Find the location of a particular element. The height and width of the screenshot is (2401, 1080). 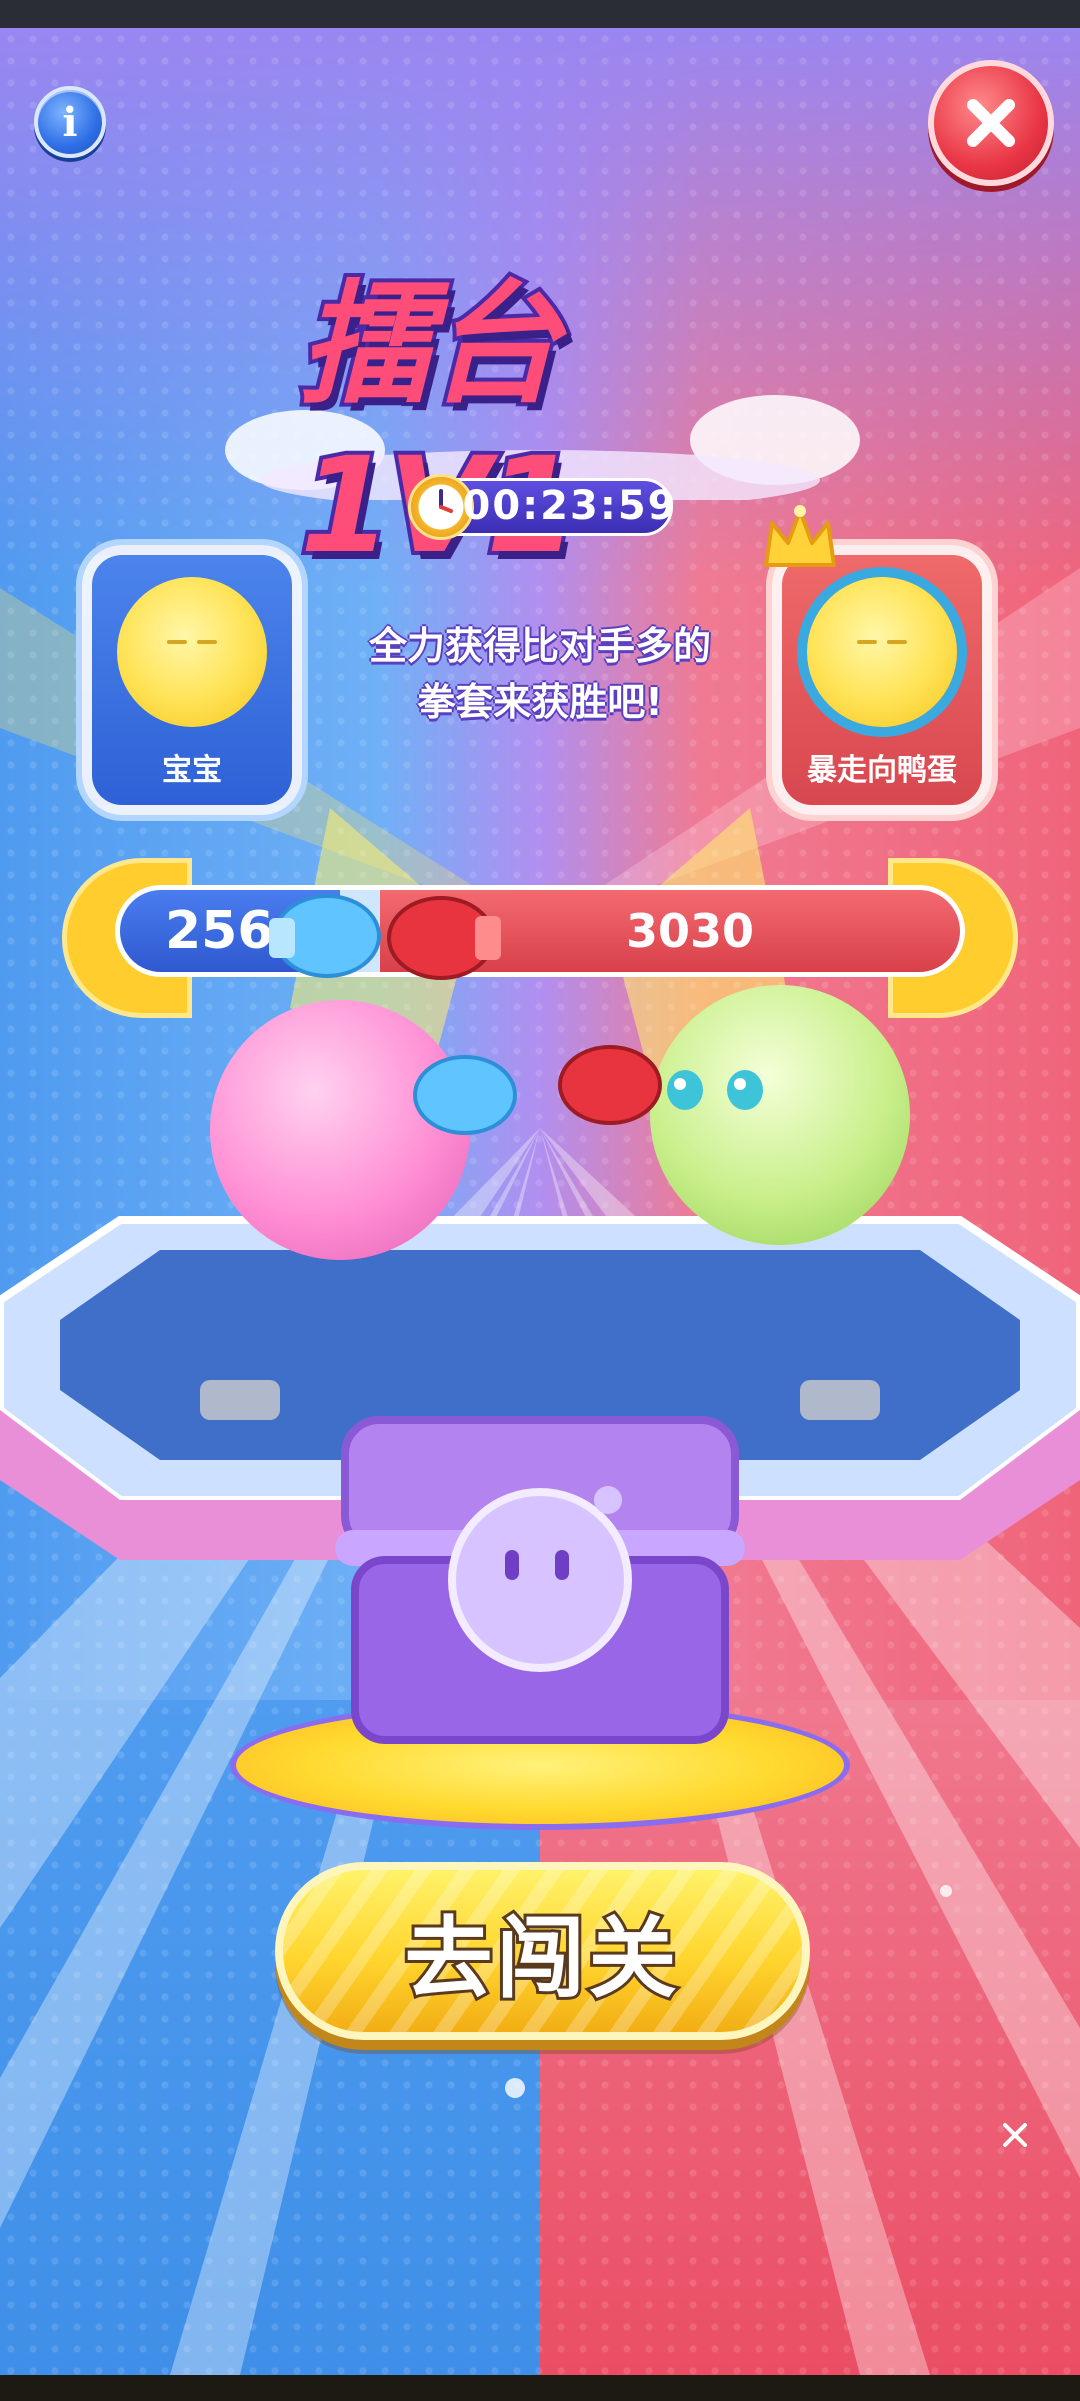

timer-value: 00:23:59 is located at coordinates (570, 506).